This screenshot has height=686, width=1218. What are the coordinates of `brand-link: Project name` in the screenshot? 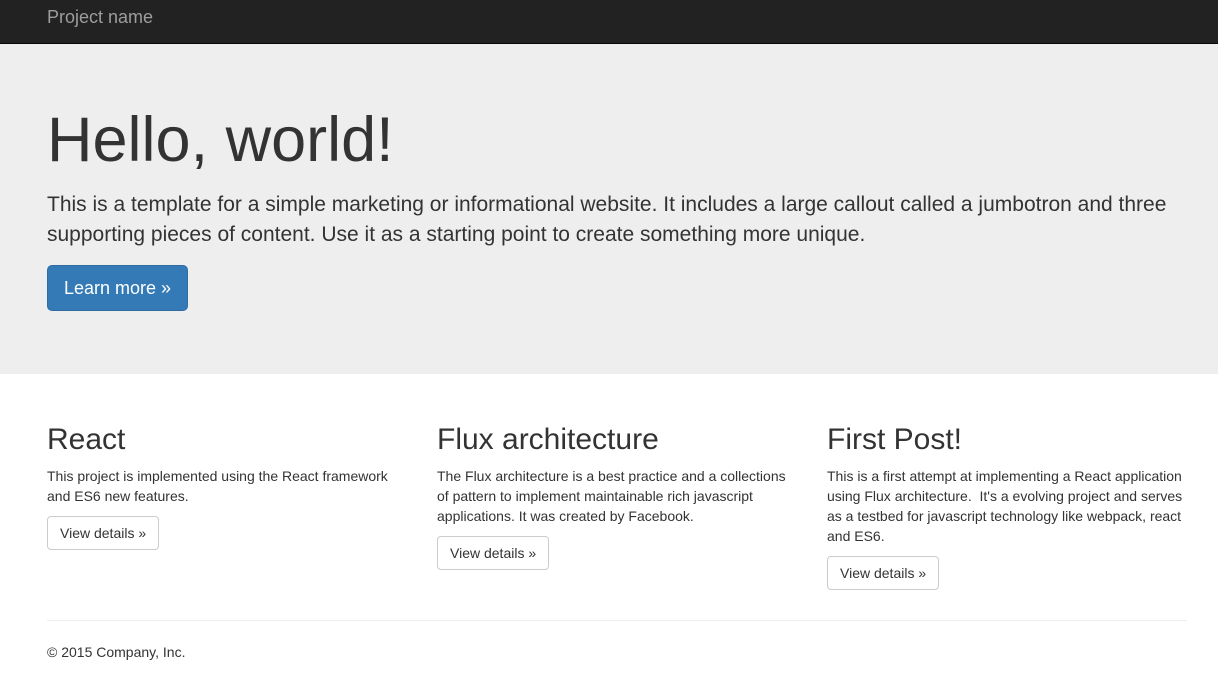 It's located at (100, 17).